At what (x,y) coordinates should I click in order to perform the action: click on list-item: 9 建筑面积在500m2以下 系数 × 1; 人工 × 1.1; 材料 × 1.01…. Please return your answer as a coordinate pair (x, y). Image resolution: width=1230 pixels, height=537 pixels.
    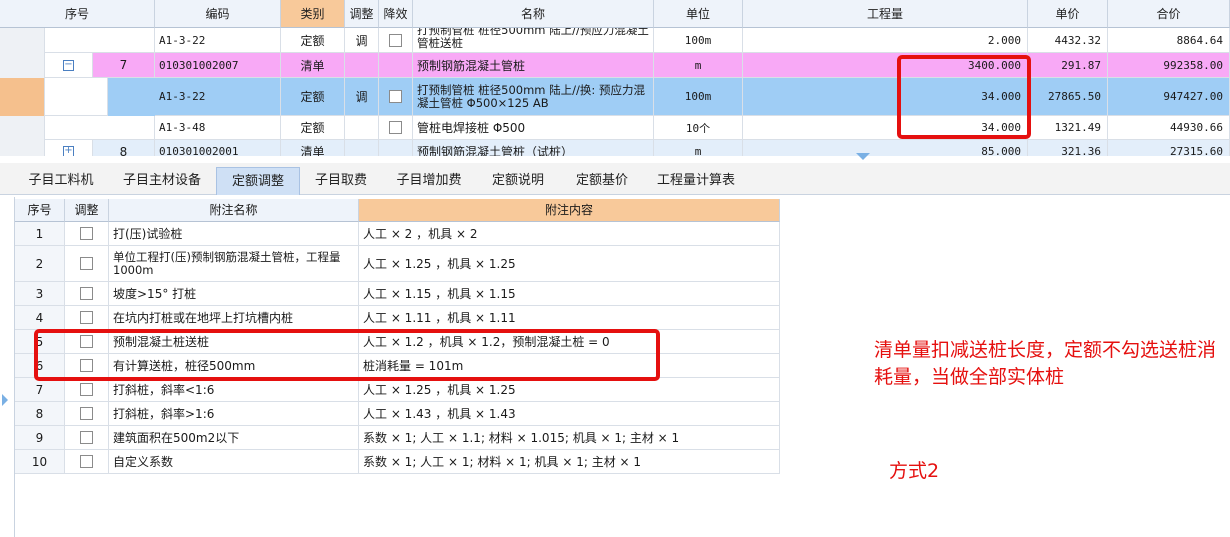
    Looking at the image, I should click on (397, 438).